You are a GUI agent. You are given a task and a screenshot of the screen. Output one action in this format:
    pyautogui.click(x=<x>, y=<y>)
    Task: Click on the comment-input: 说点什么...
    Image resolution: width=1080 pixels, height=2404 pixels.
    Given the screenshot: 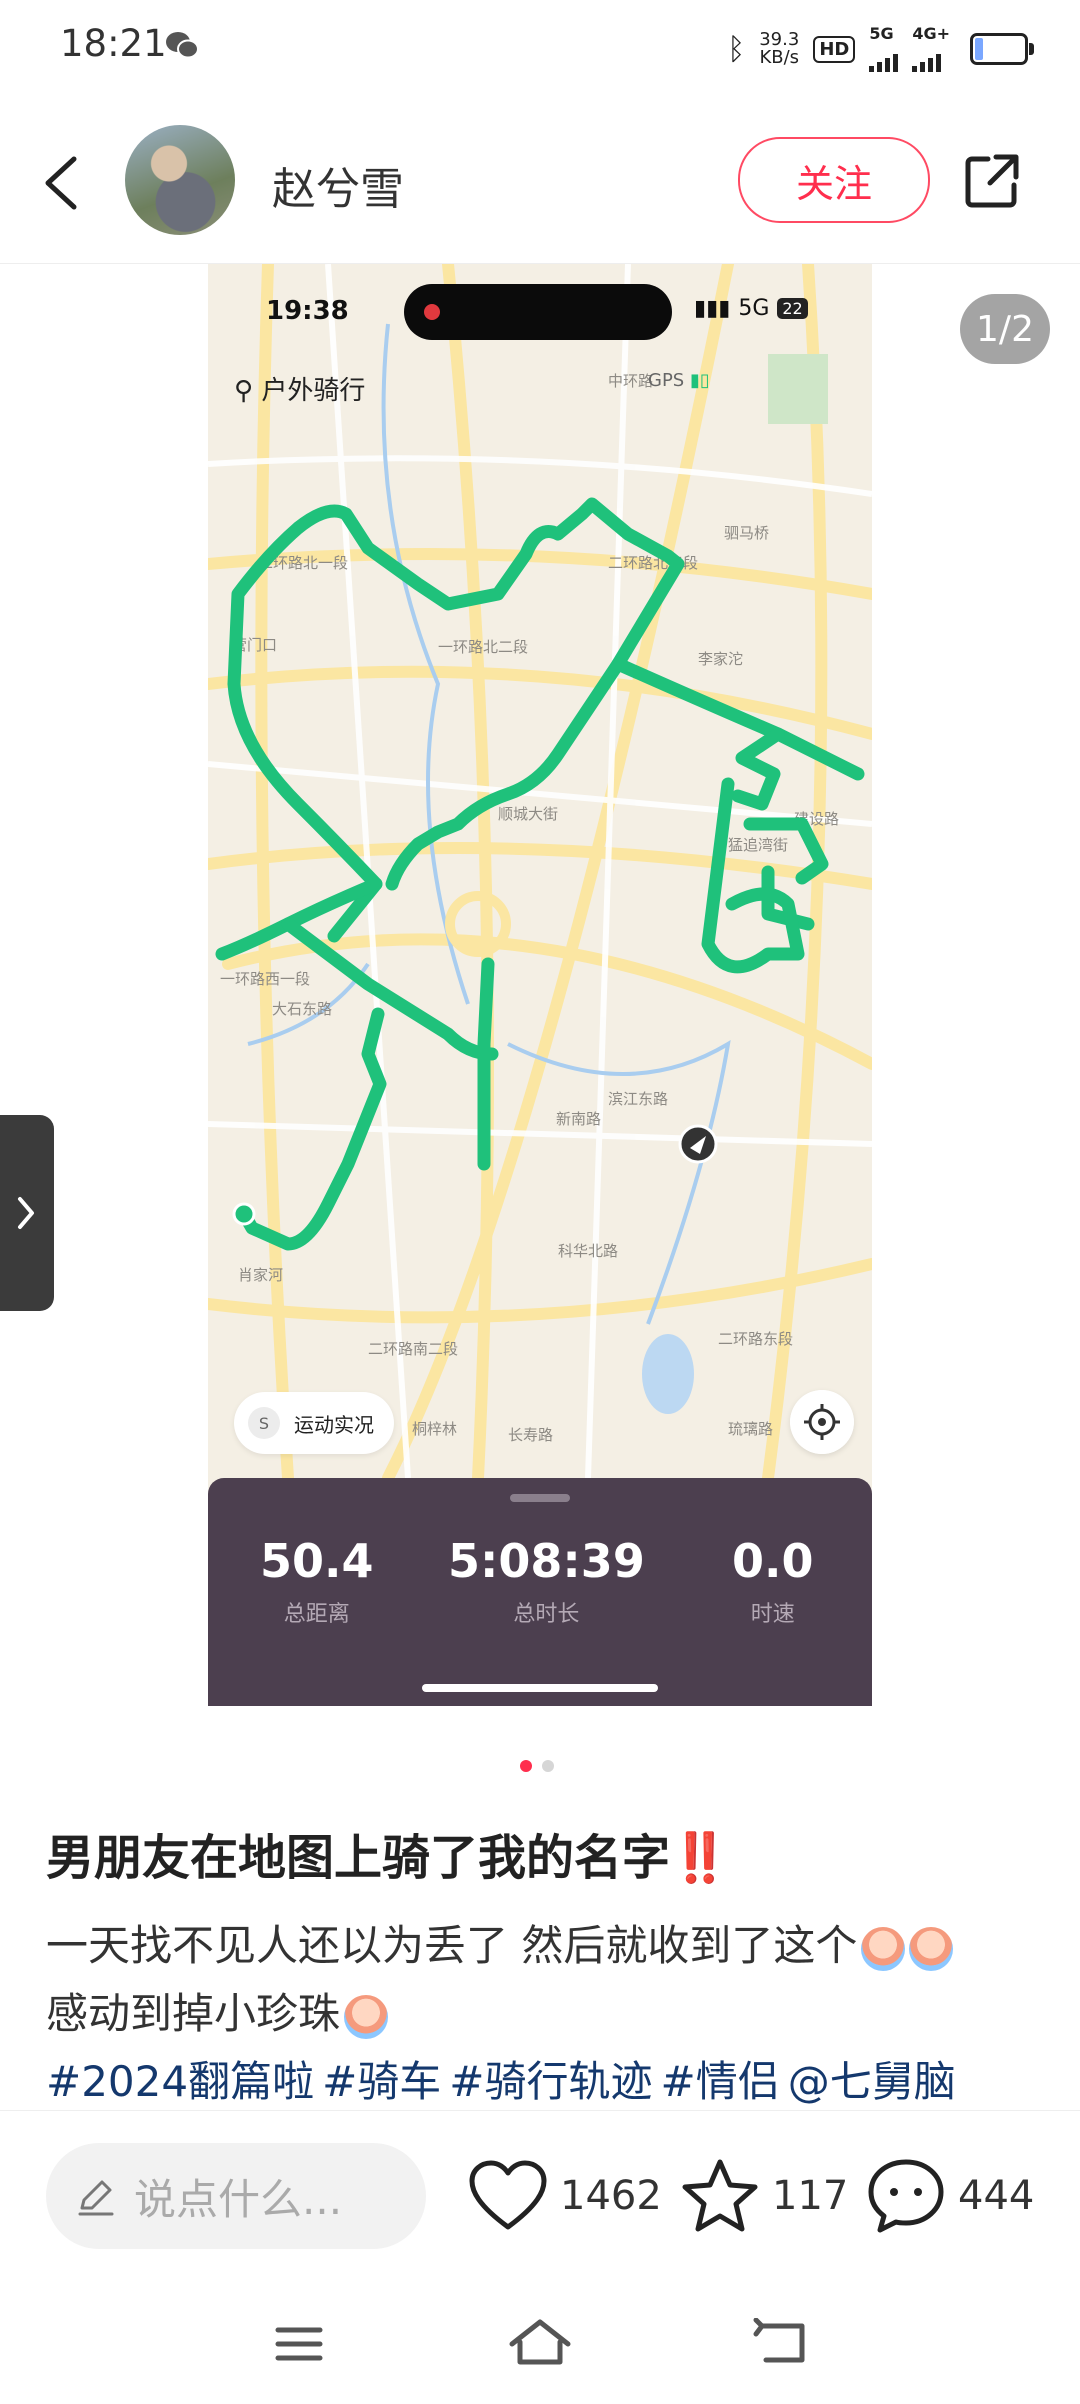 What is the action you would take?
    pyautogui.click(x=236, y=2196)
    